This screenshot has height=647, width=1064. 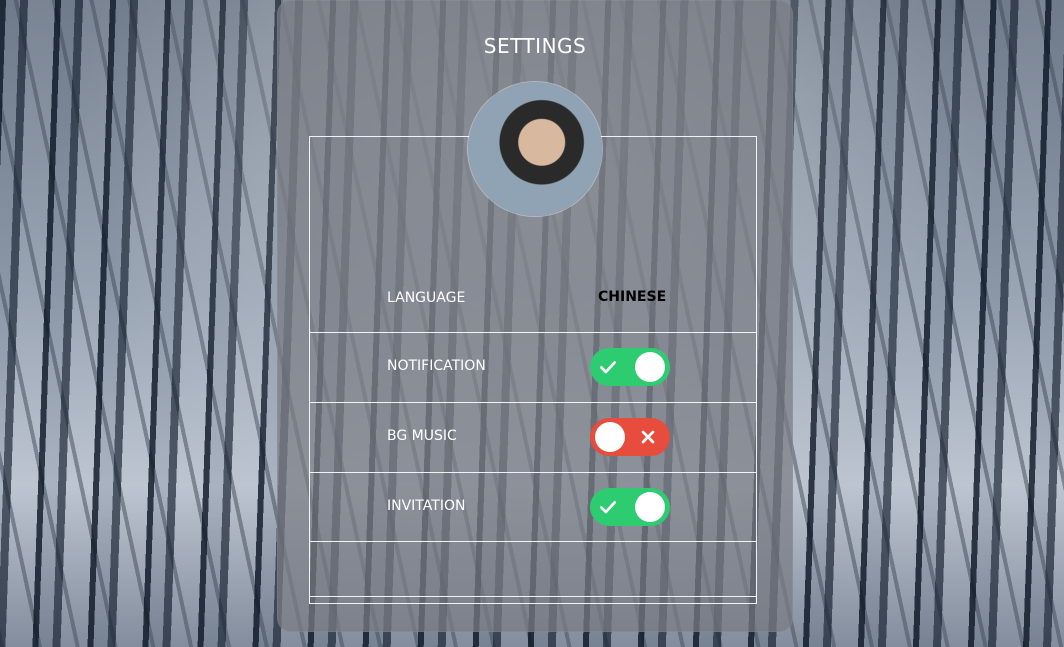 What do you see at coordinates (630, 437) in the screenshot?
I see `bg-music-toggle` at bounding box center [630, 437].